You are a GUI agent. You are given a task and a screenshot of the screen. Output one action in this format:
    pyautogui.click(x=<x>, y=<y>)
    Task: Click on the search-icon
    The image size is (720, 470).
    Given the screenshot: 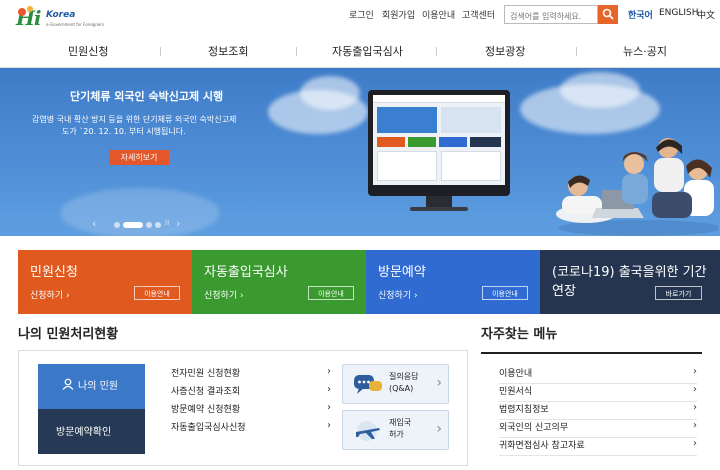 What is the action you would take?
    pyautogui.click(x=608, y=14)
    